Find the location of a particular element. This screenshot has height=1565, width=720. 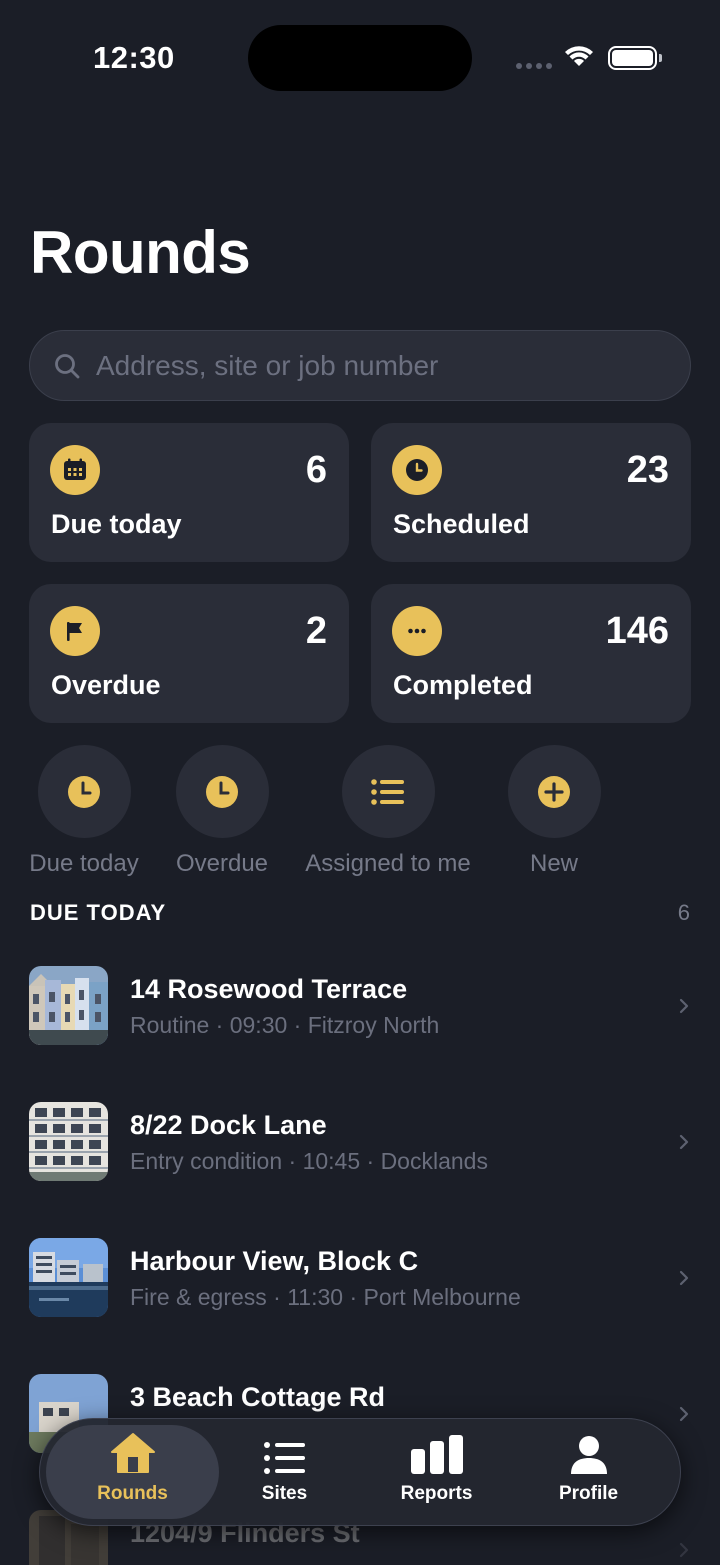

calendar-icon is located at coordinates (75, 470).